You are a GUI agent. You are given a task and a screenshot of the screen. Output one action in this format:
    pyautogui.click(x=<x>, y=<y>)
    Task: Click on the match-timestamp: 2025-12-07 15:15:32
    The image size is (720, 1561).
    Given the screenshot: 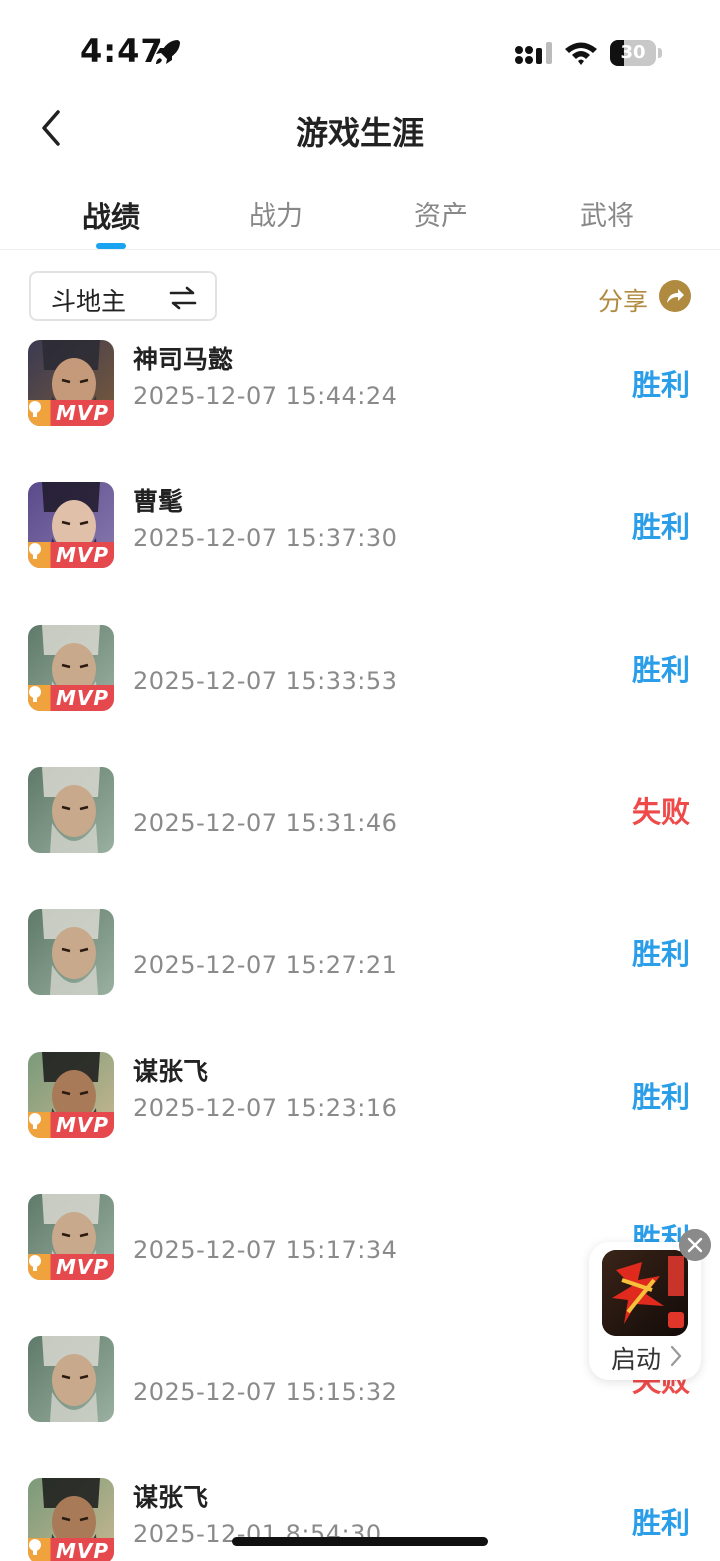 What is the action you would take?
    pyautogui.click(x=265, y=1392)
    